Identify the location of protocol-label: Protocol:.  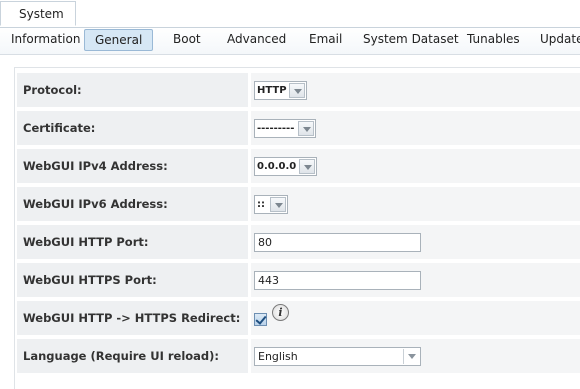
(132, 90).